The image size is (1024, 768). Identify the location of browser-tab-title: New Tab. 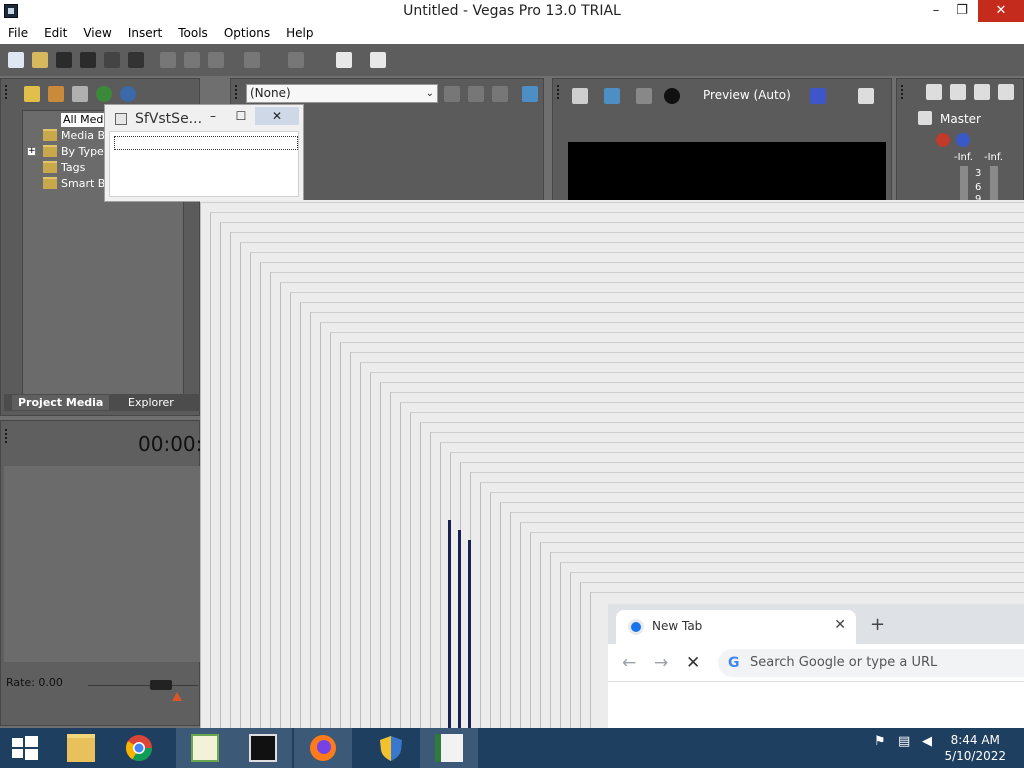
(677, 626).